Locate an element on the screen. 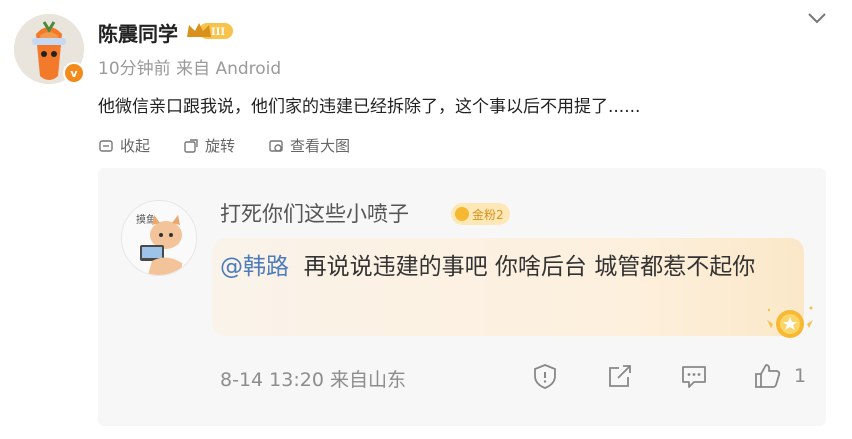 This screenshot has height=439, width=852. gold-medal-icon is located at coordinates (790, 321).